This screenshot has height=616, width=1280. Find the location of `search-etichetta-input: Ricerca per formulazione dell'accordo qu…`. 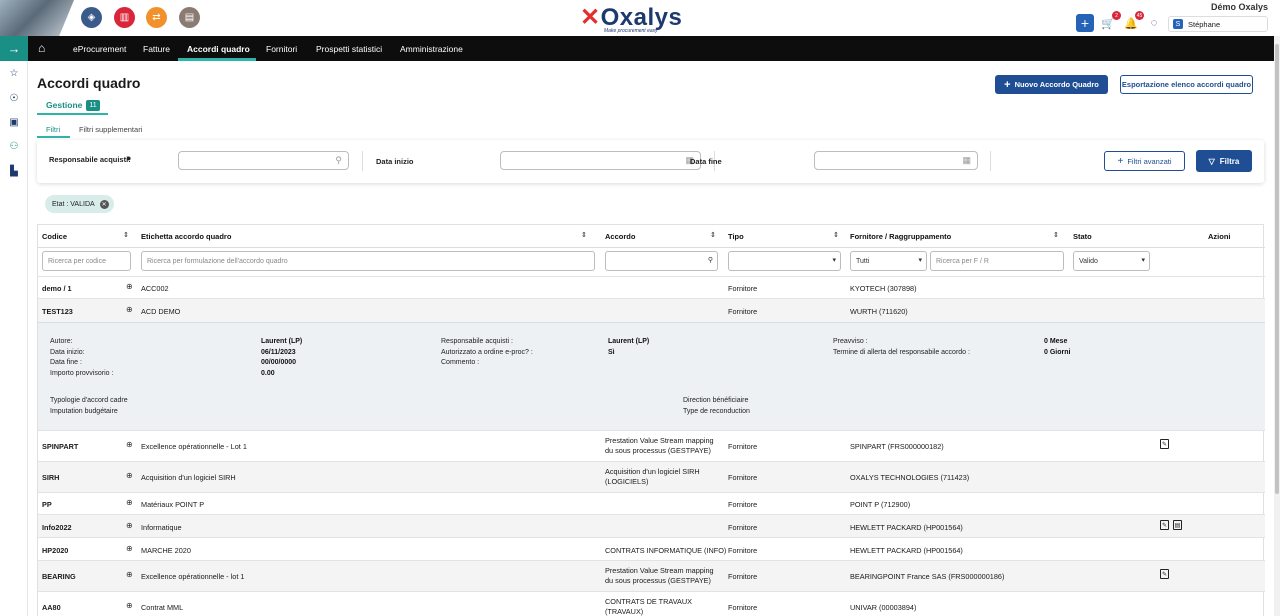

search-etichetta-input: Ricerca per formulazione dell'accordo qu… is located at coordinates (368, 261).